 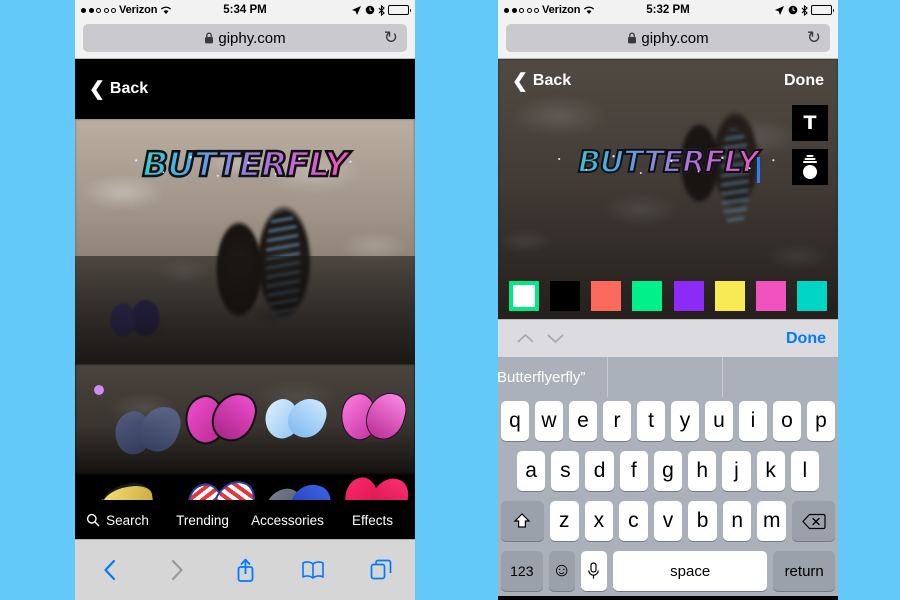 What do you see at coordinates (370, 10) in the screenshot?
I see `alarm-clock-icon` at bounding box center [370, 10].